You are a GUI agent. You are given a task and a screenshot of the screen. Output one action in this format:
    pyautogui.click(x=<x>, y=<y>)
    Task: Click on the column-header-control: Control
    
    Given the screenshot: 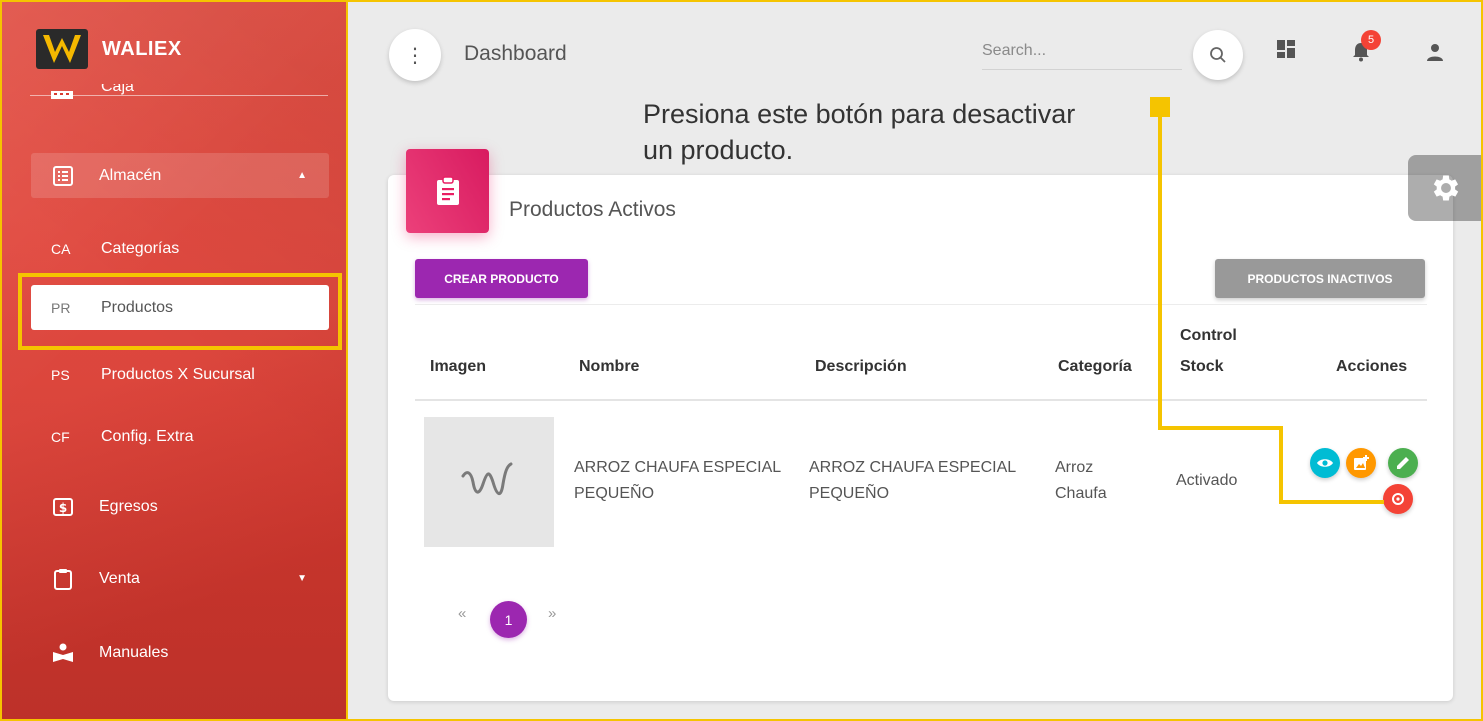 What is the action you would take?
    pyautogui.click(x=1208, y=335)
    